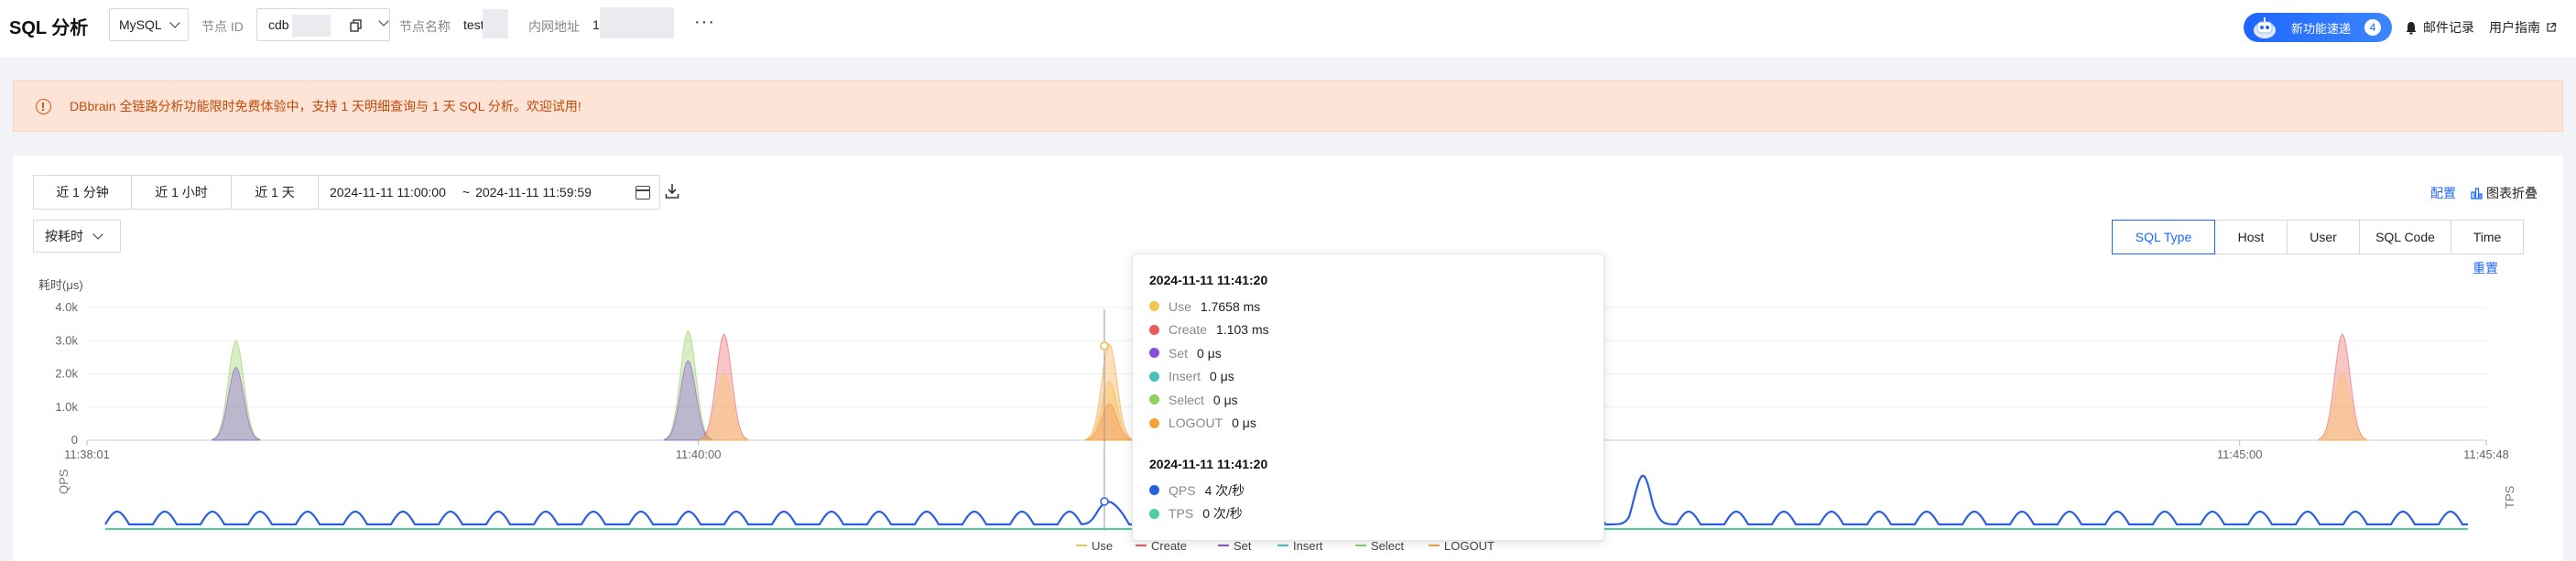  I want to click on y-tick-label: 2.0k, so click(66, 374).